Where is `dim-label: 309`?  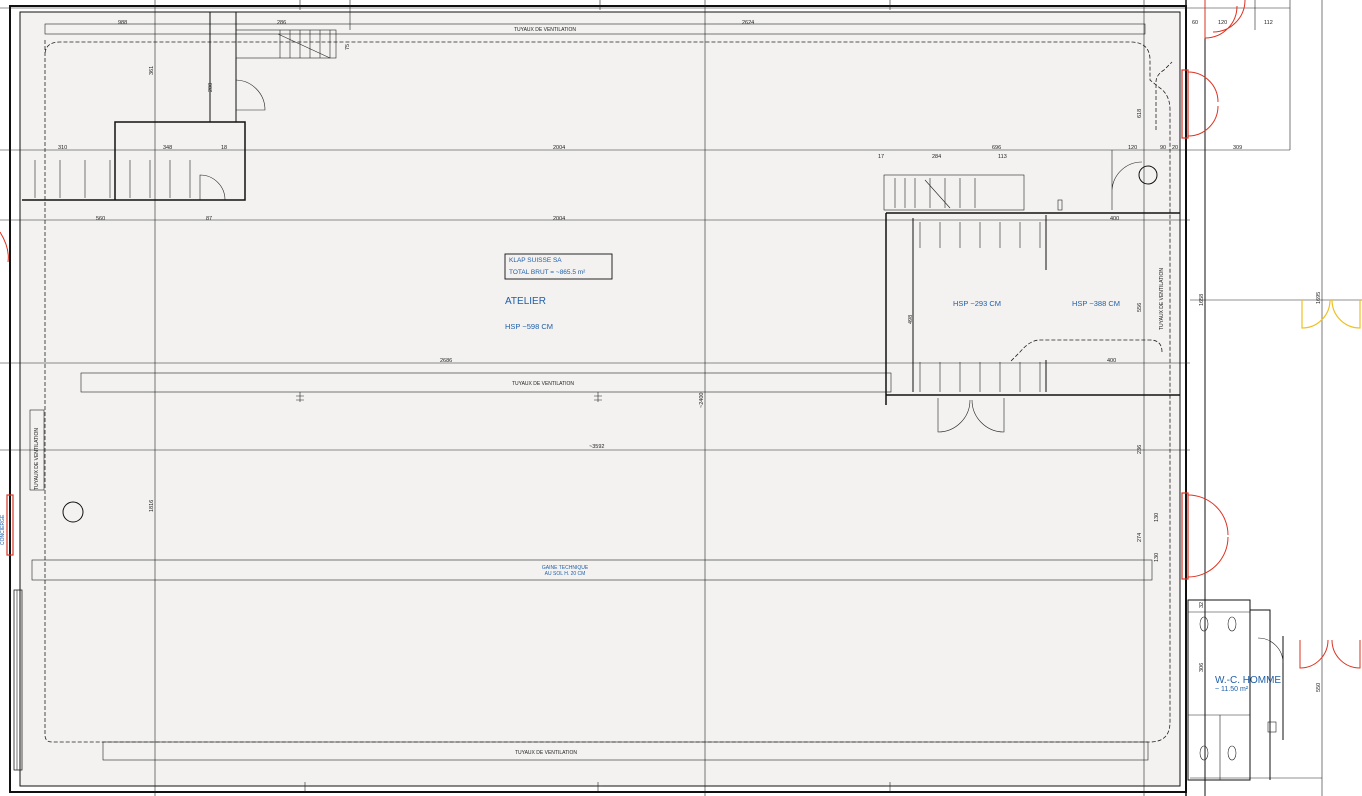 dim-label: 309 is located at coordinates (1237, 148).